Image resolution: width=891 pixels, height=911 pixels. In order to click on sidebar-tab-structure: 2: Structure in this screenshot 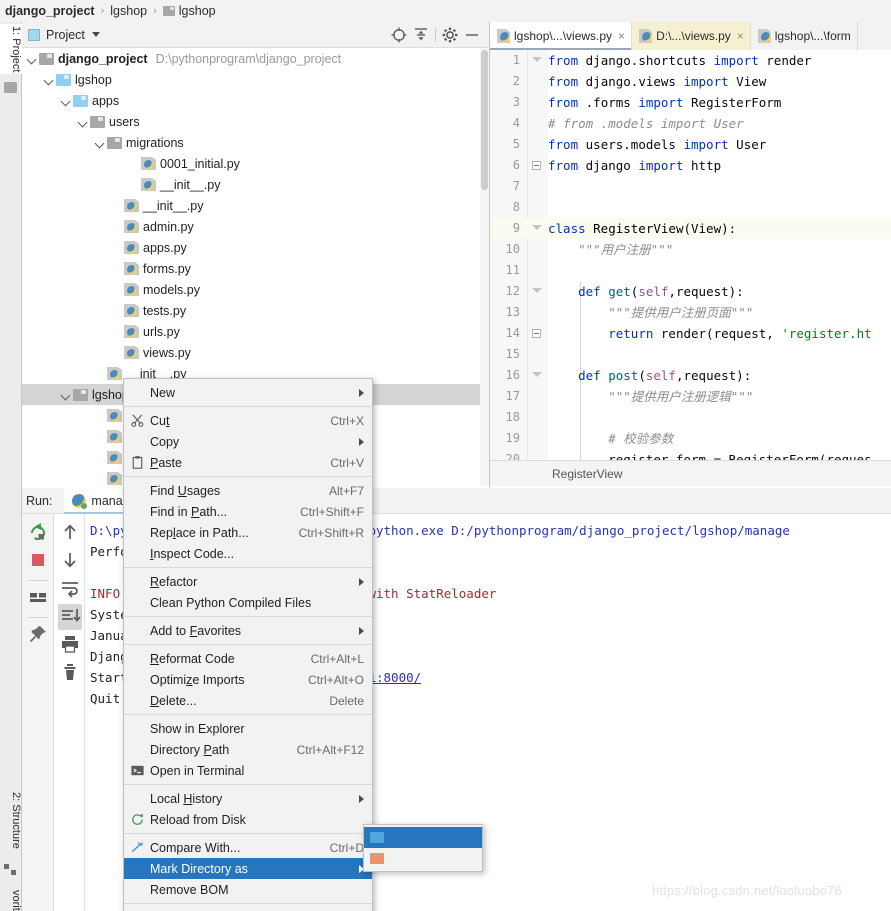, I will do `click(11, 820)`.